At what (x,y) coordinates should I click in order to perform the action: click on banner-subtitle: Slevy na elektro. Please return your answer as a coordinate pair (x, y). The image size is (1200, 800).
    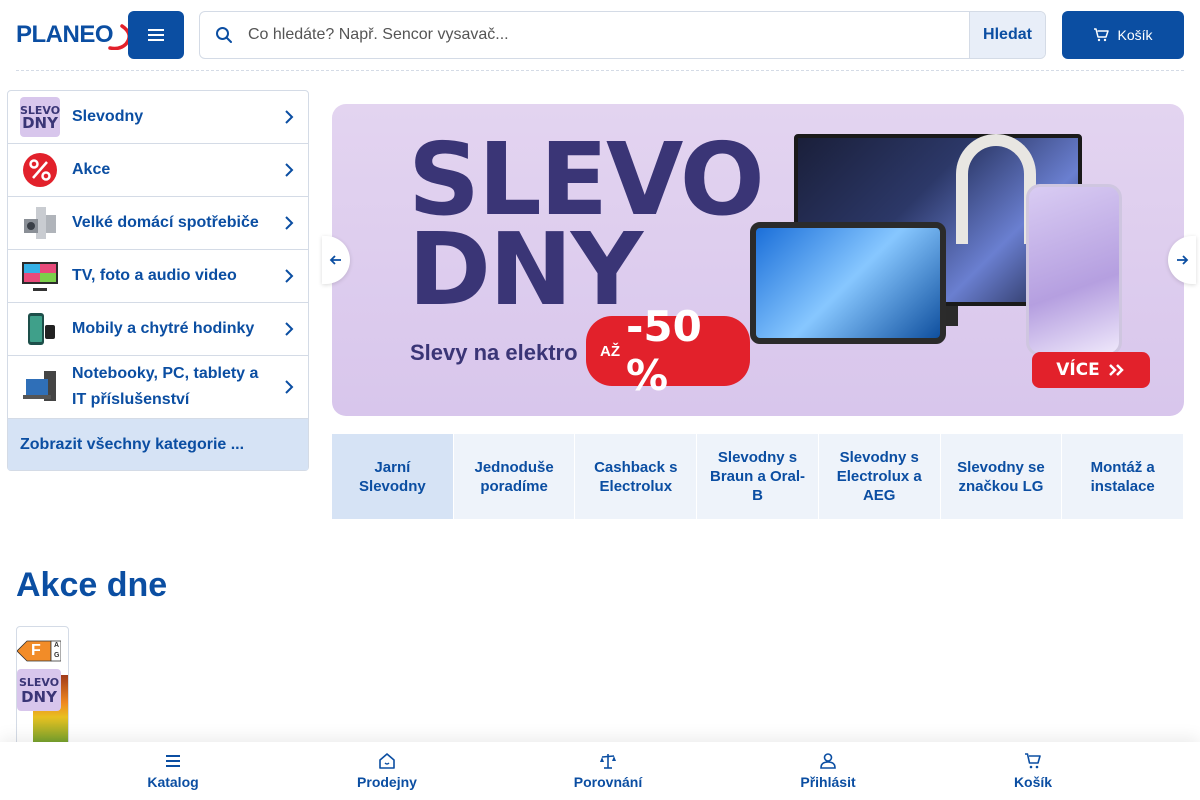
    Looking at the image, I should click on (494, 352).